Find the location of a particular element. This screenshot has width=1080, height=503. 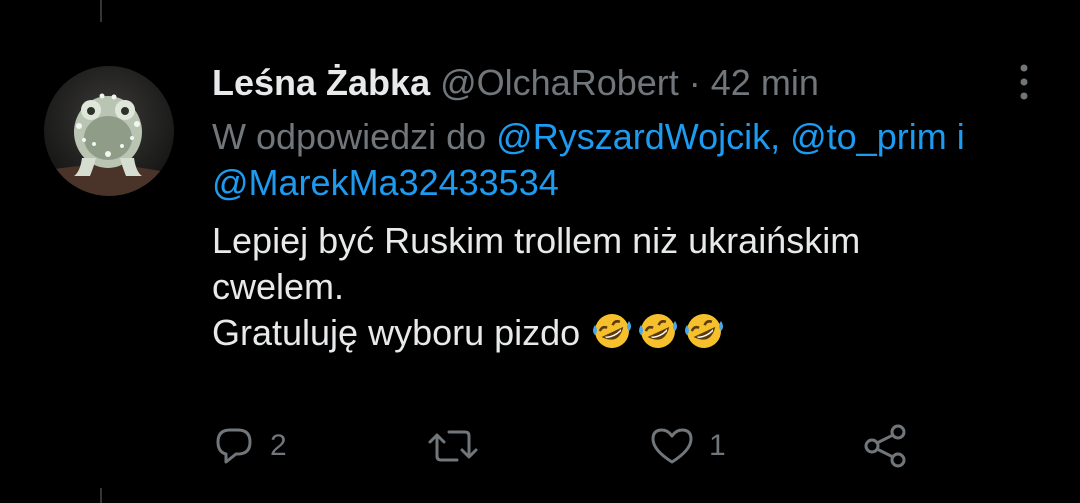

share-button is located at coordinates (886, 446).